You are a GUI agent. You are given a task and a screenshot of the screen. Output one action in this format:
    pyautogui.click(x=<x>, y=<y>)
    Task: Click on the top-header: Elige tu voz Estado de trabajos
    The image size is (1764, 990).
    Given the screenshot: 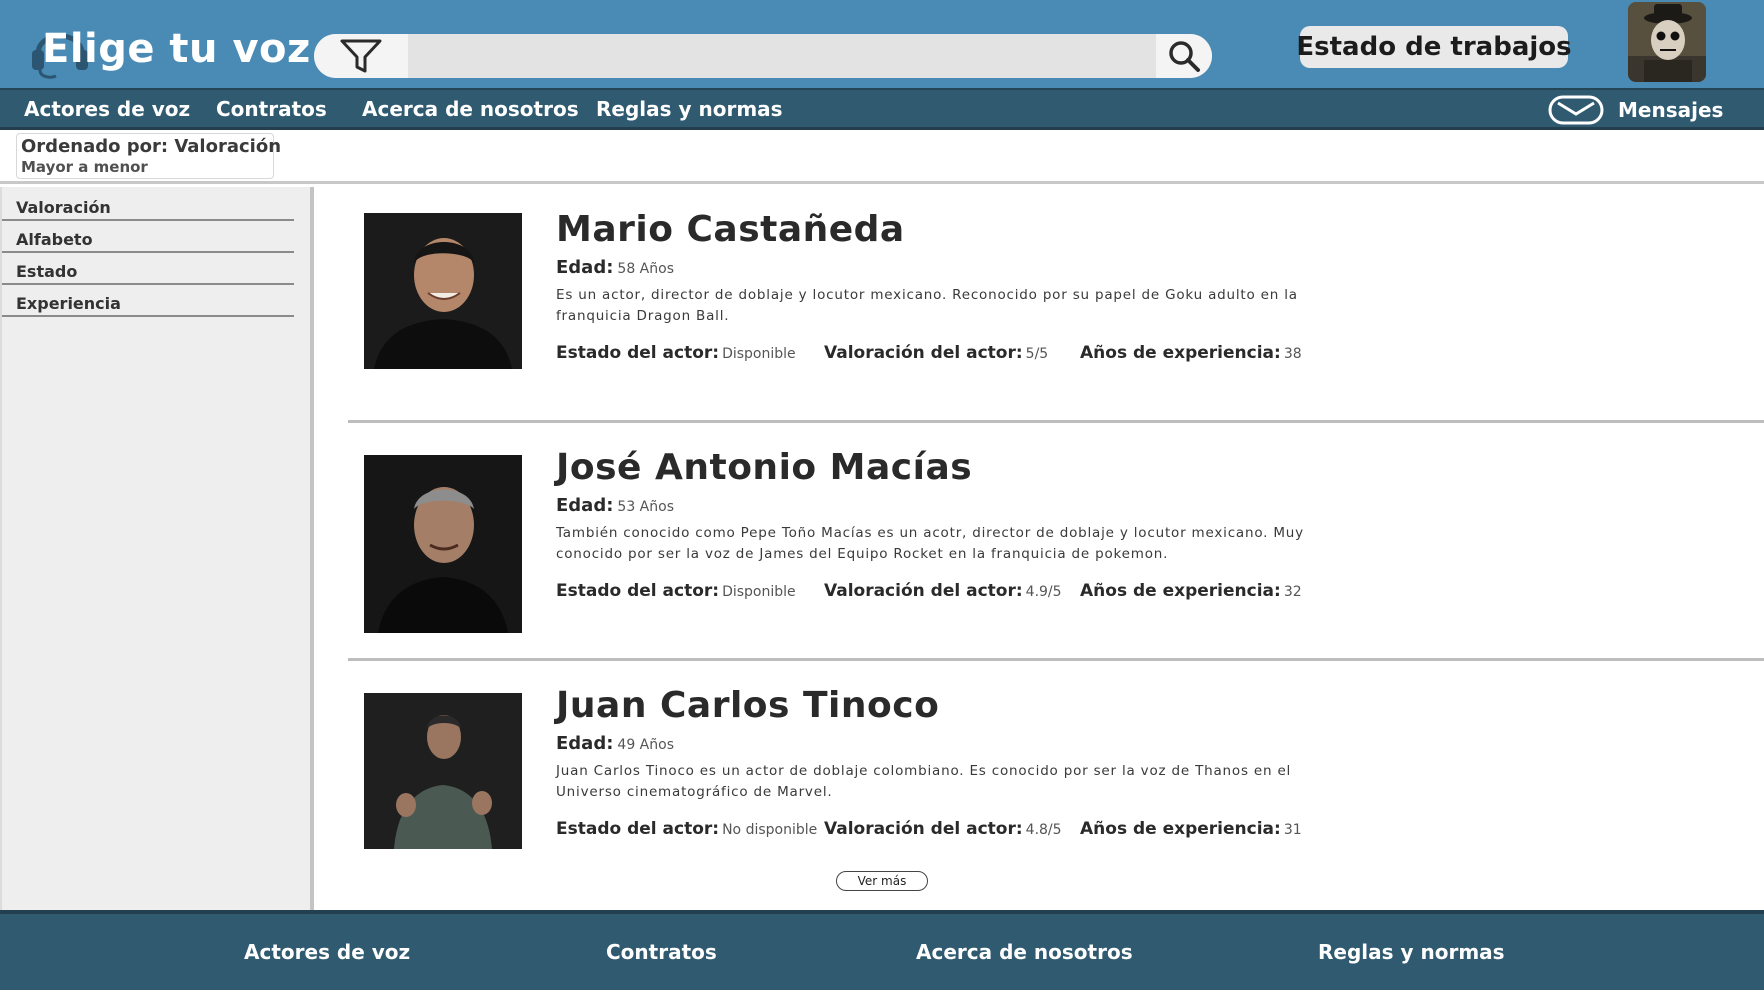 What is the action you would take?
    pyautogui.click(x=882, y=44)
    